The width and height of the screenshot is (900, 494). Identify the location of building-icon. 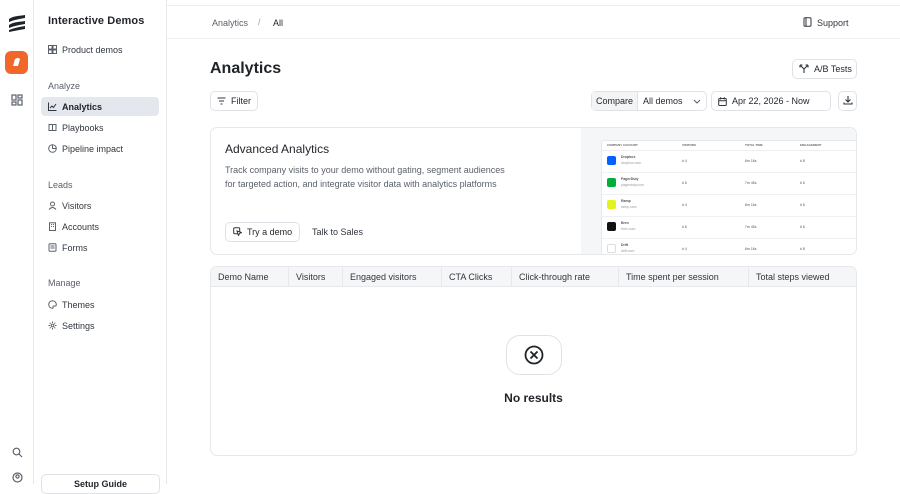
(52, 227).